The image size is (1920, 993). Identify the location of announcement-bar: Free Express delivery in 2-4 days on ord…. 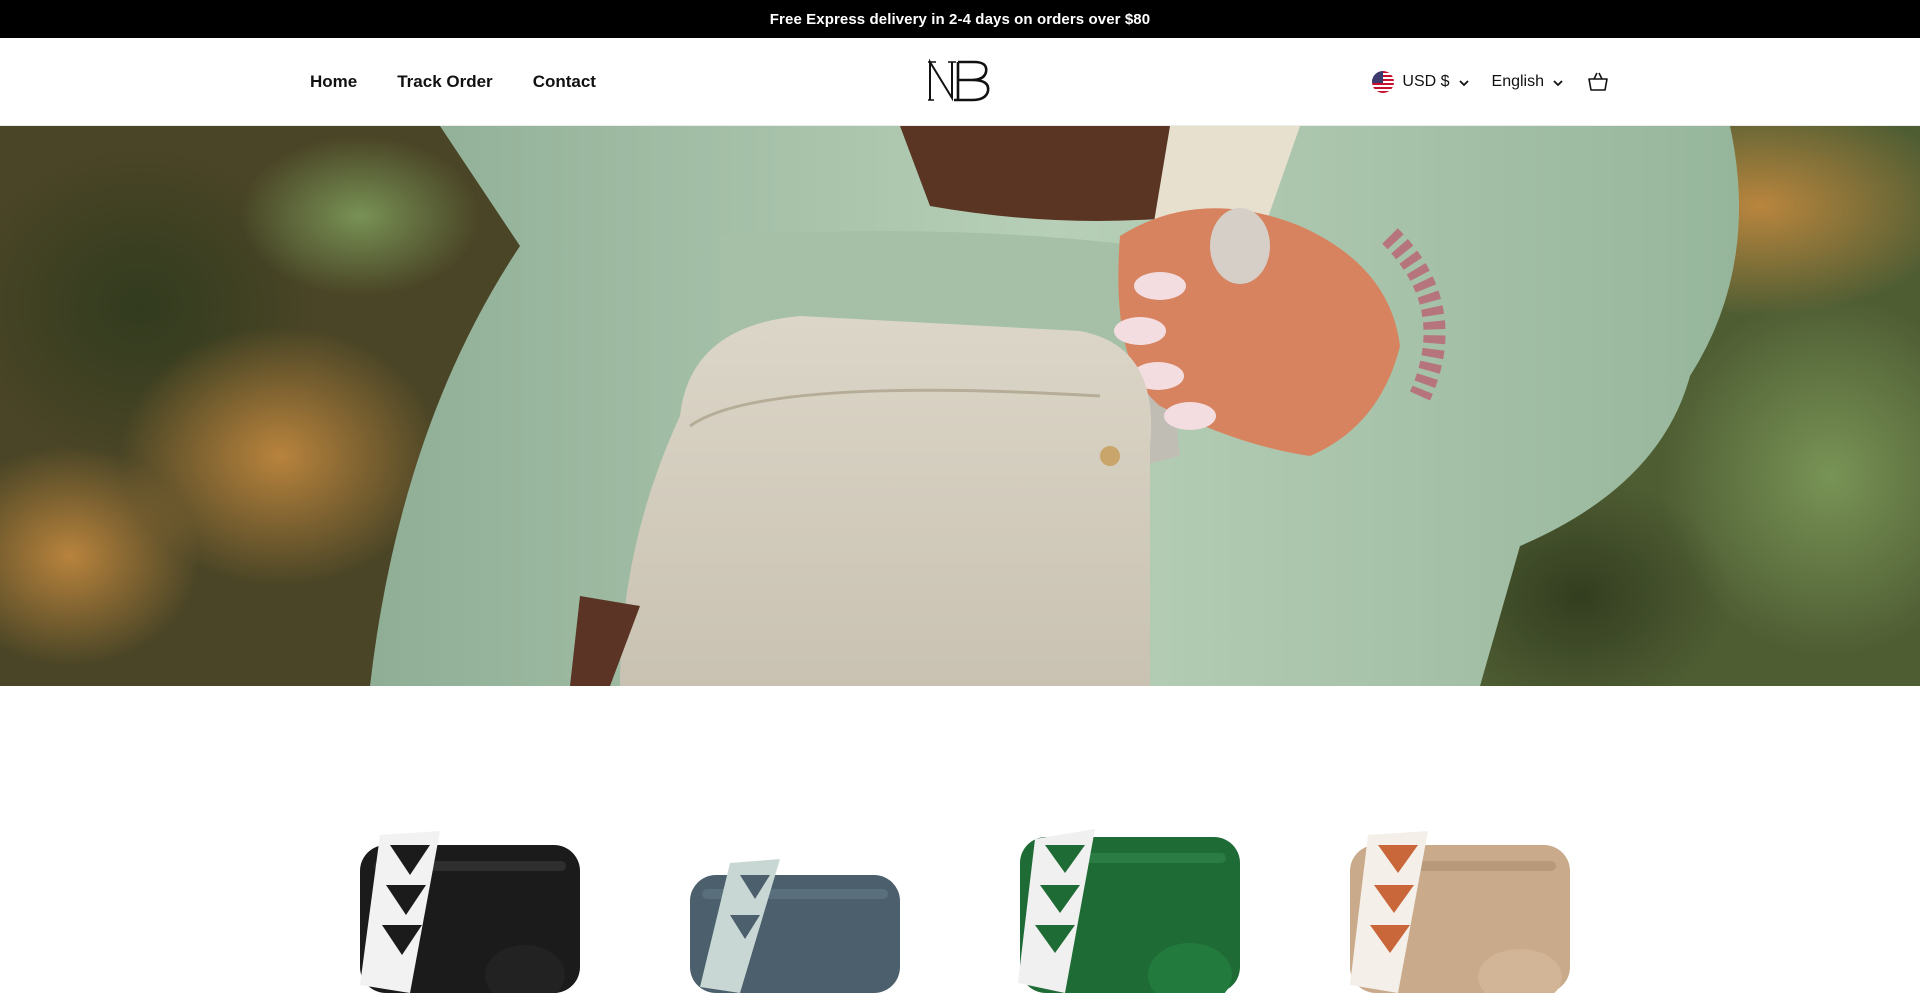
(960, 19).